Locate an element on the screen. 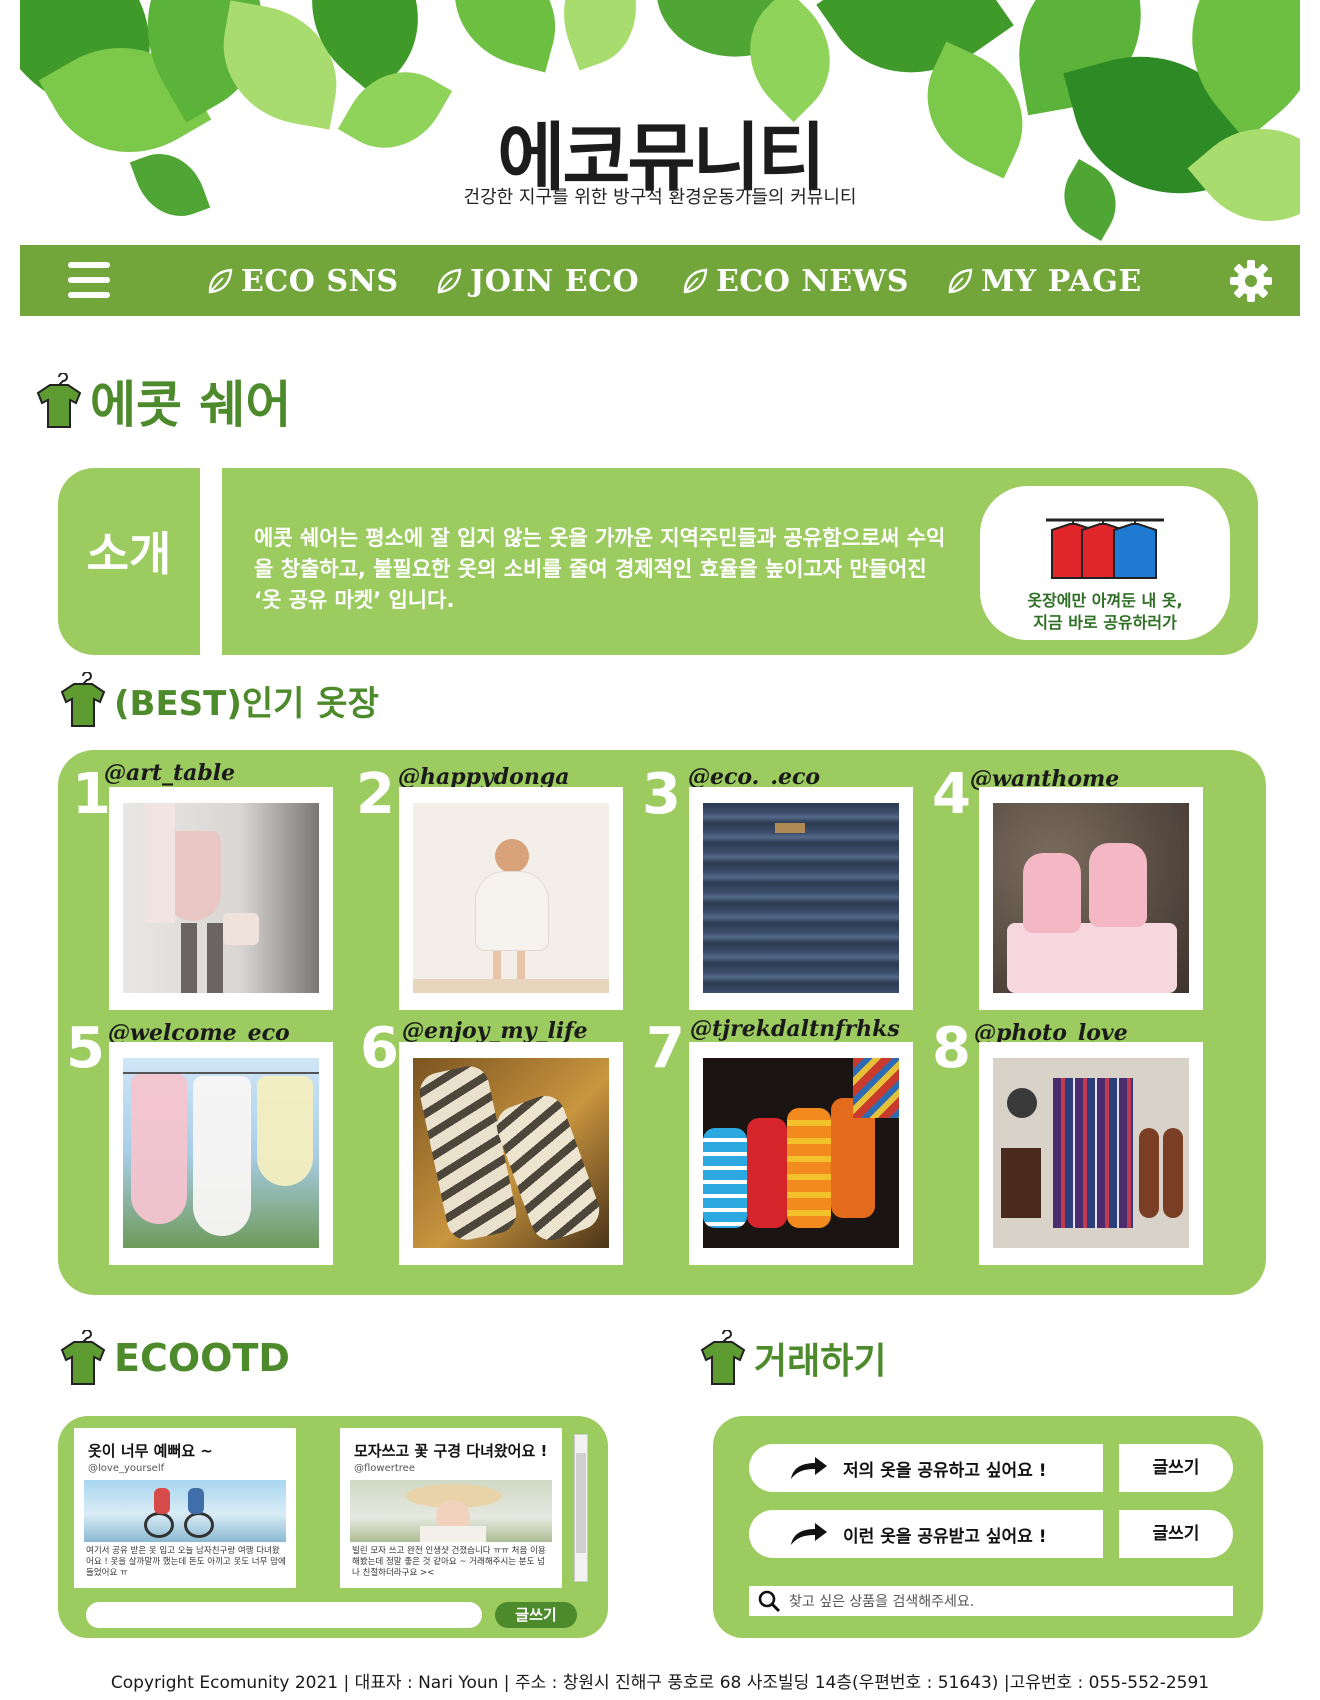 The width and height of the screenshot is (1320, 1700). post-user: @flowertree is located at coordinates (384, 1468).